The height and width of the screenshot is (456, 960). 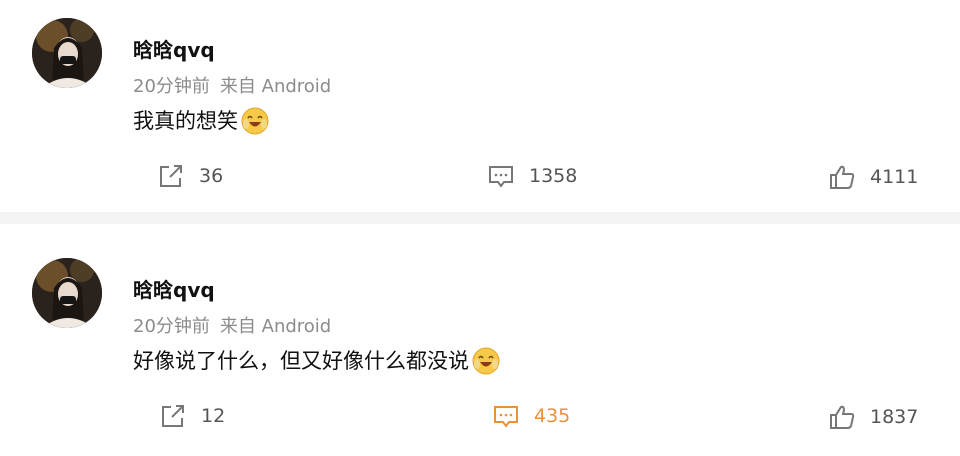 What do you see at coordinates (190, 176) in the screenshot?
I see `repost-button: 36` at bounding box center [190, 176].